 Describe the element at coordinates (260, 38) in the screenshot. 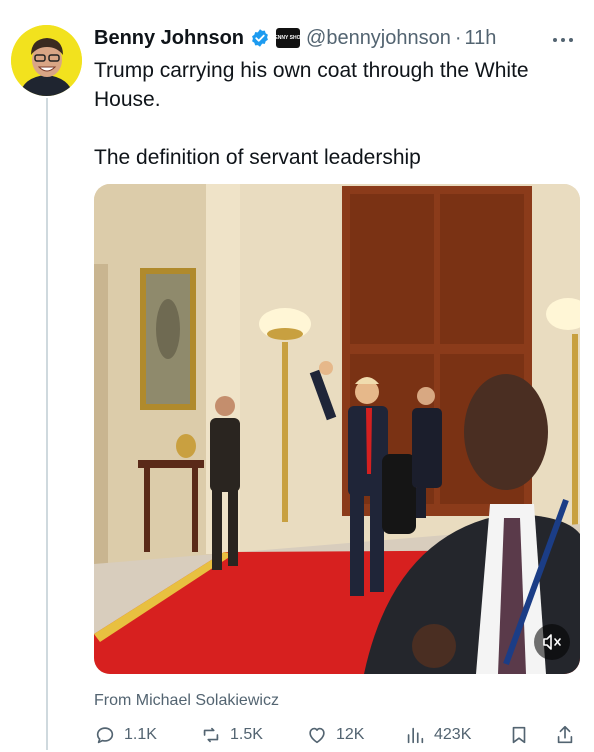

I see `verified-icon` at that location.